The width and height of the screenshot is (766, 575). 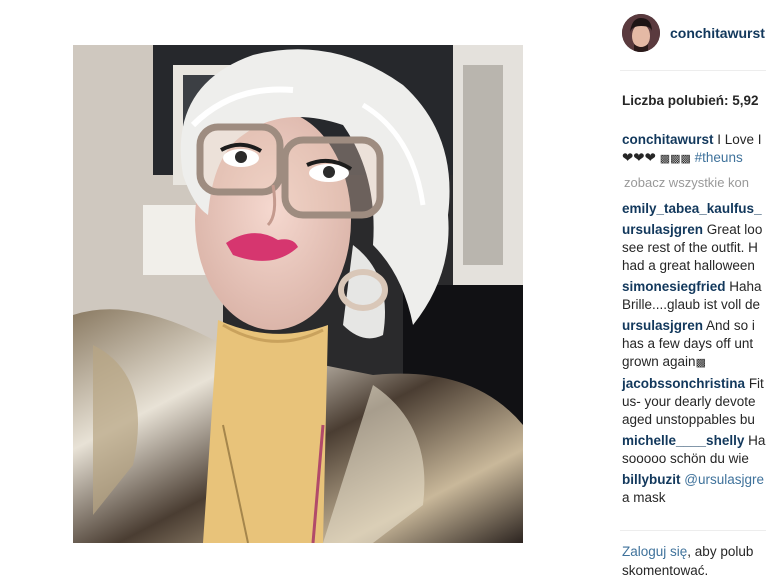 I want to click on post-header: conchitawurst, so click(x=693, y=33).